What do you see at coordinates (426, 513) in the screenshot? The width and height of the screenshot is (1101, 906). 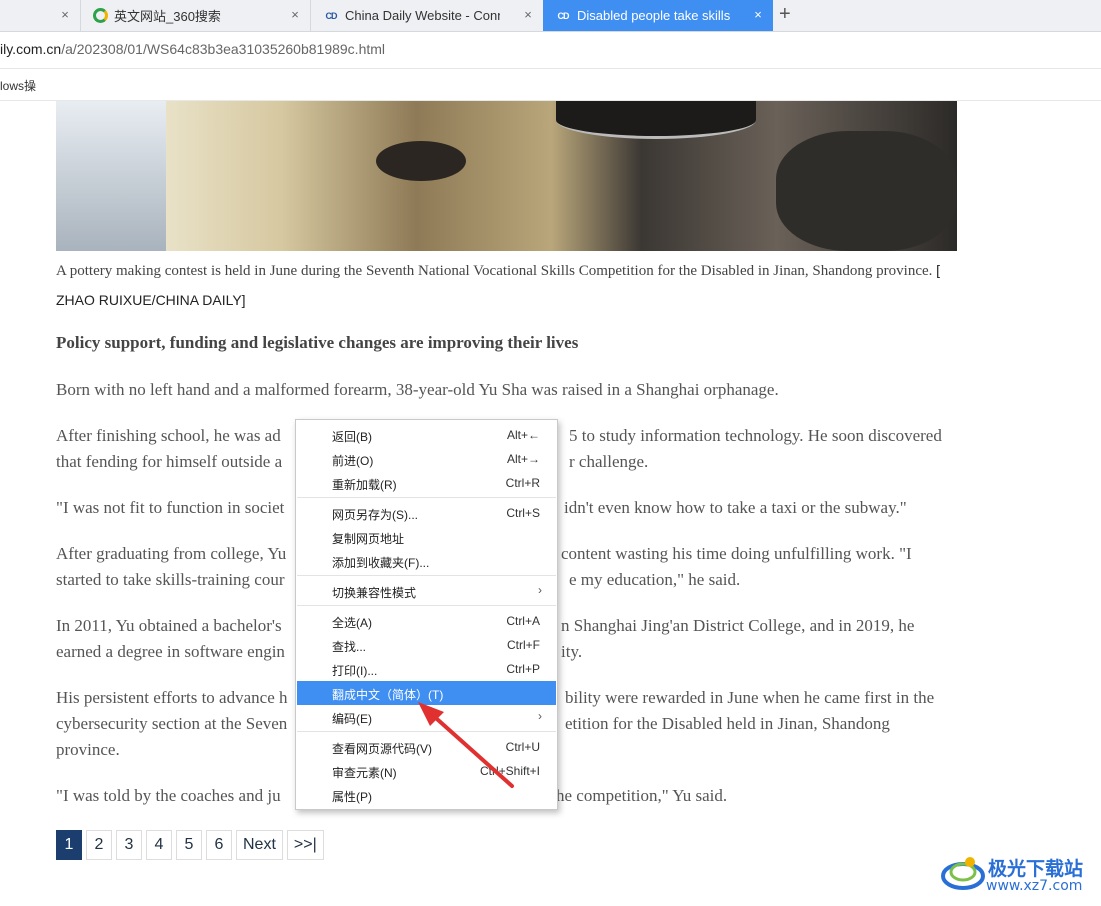 I see `menu-item-save-as: 网页另存为(S)... Ctrl+S` at bounding box center [426, 513].